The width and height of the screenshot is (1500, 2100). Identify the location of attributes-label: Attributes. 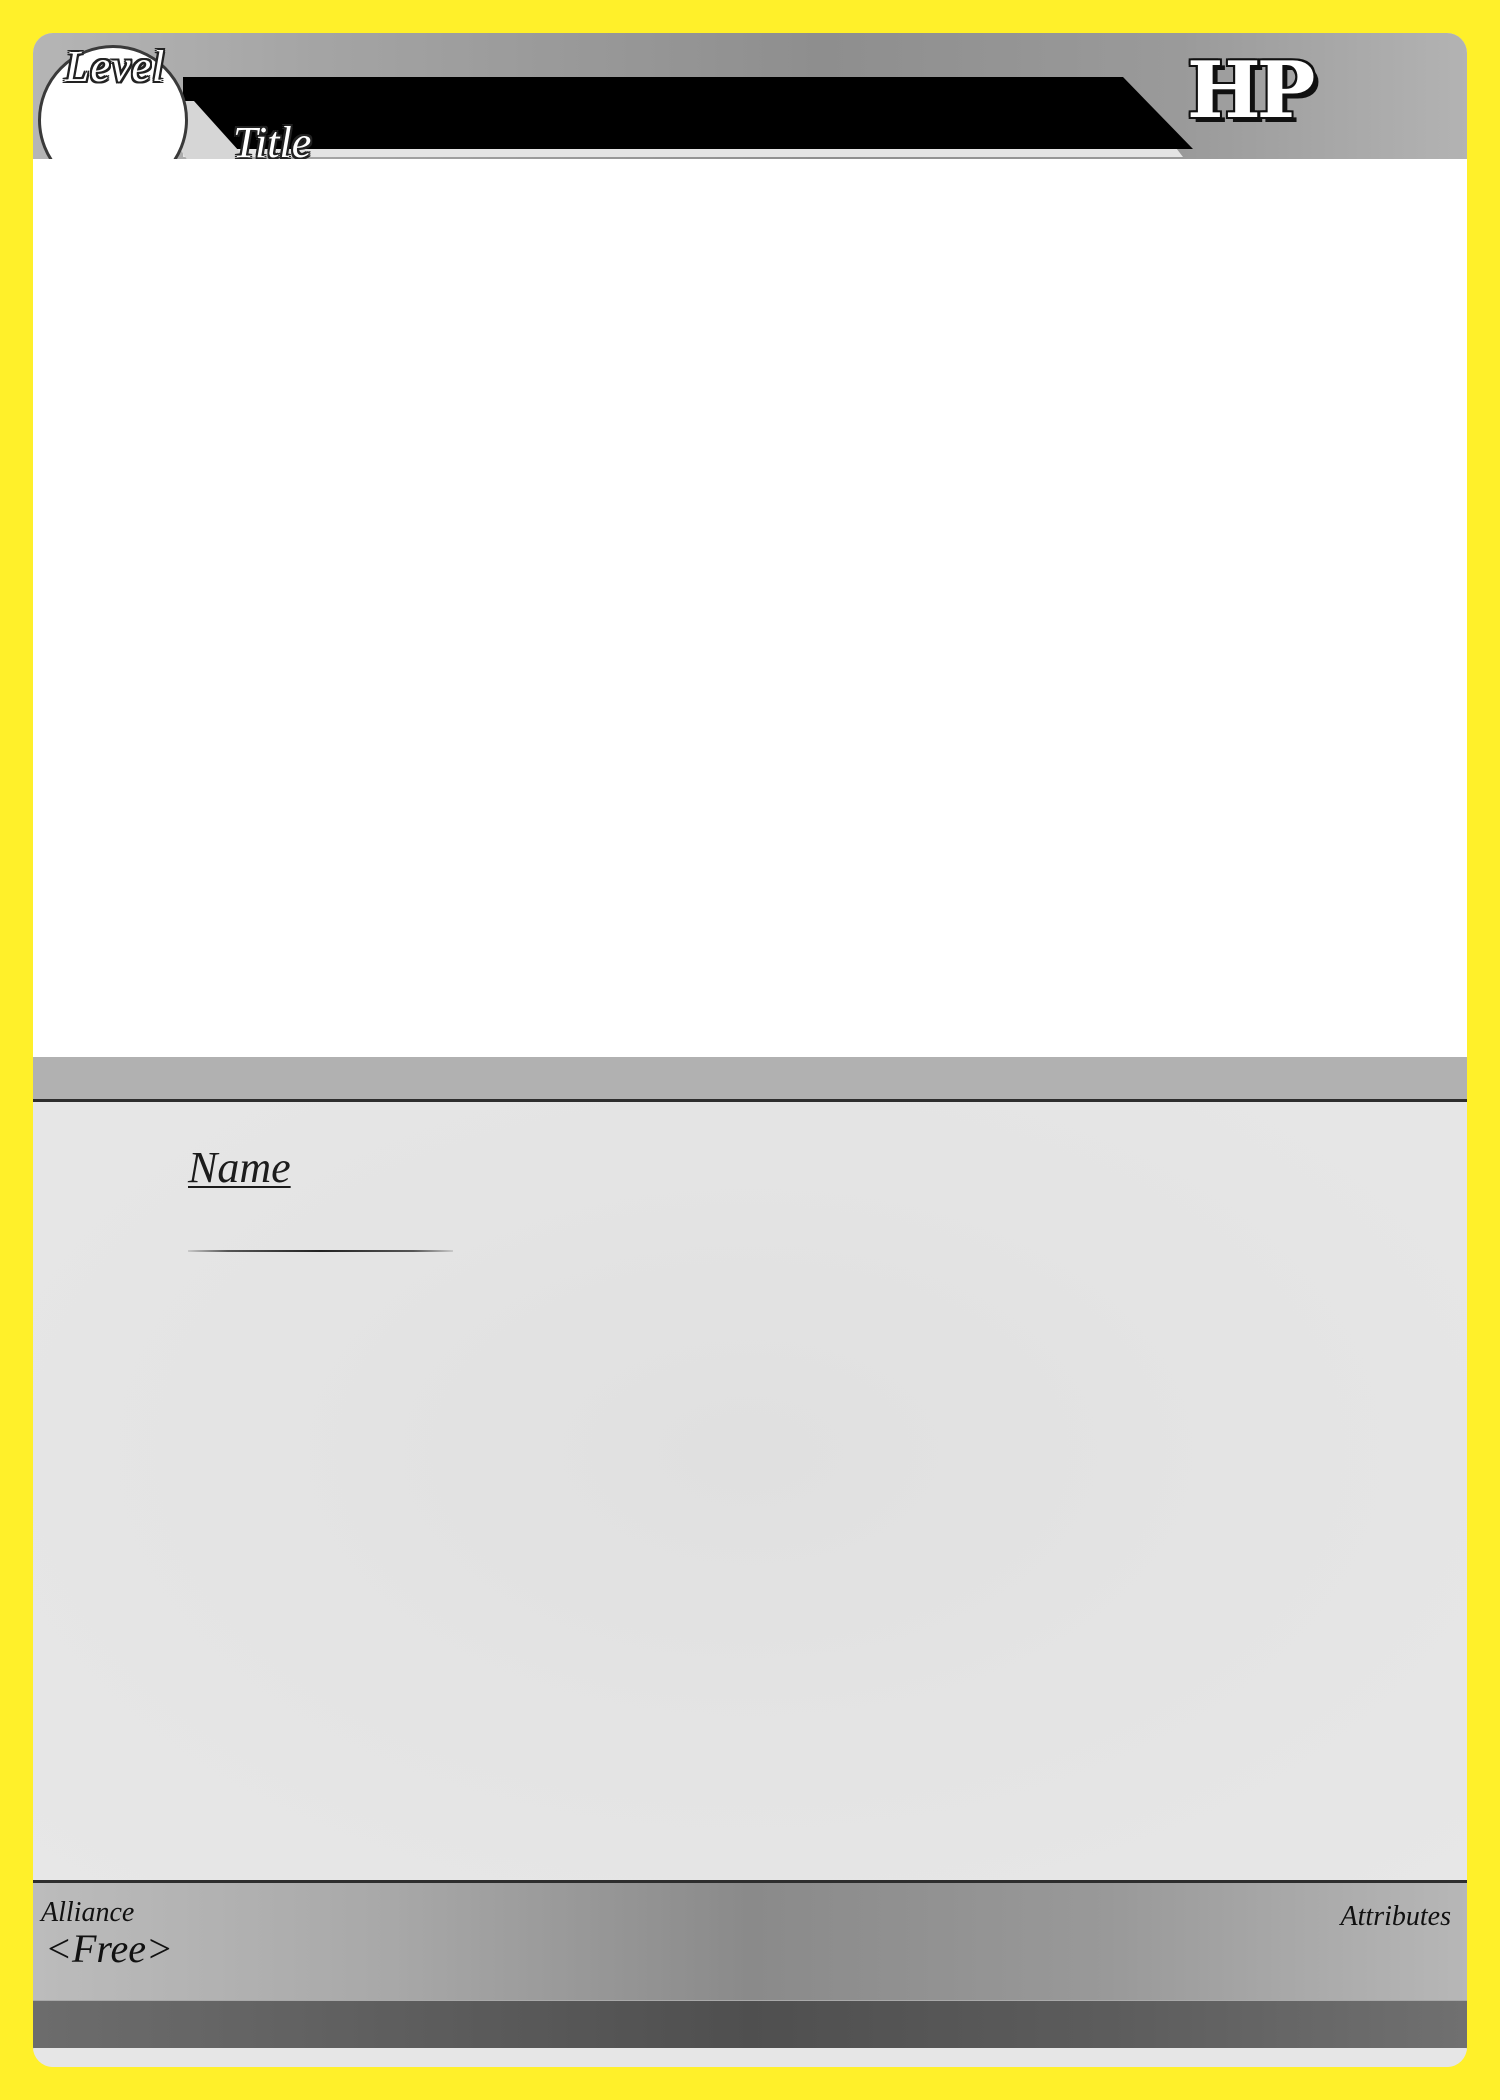
(1395, 1916).